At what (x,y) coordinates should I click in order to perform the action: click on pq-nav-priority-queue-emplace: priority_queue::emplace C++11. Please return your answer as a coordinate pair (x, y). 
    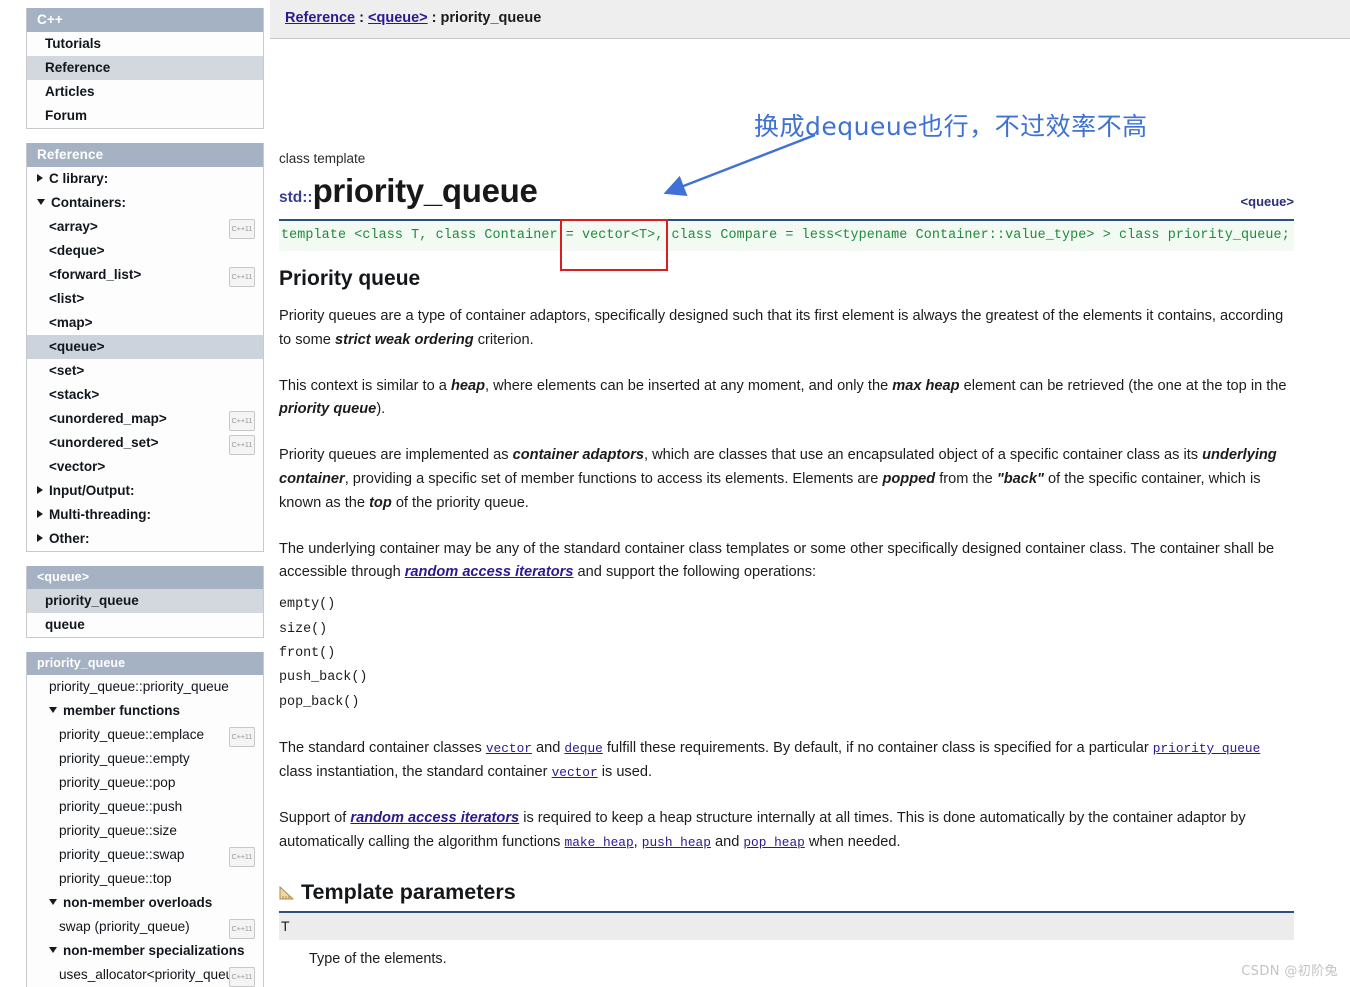
    Looking at the image, I should click on (145, 735).